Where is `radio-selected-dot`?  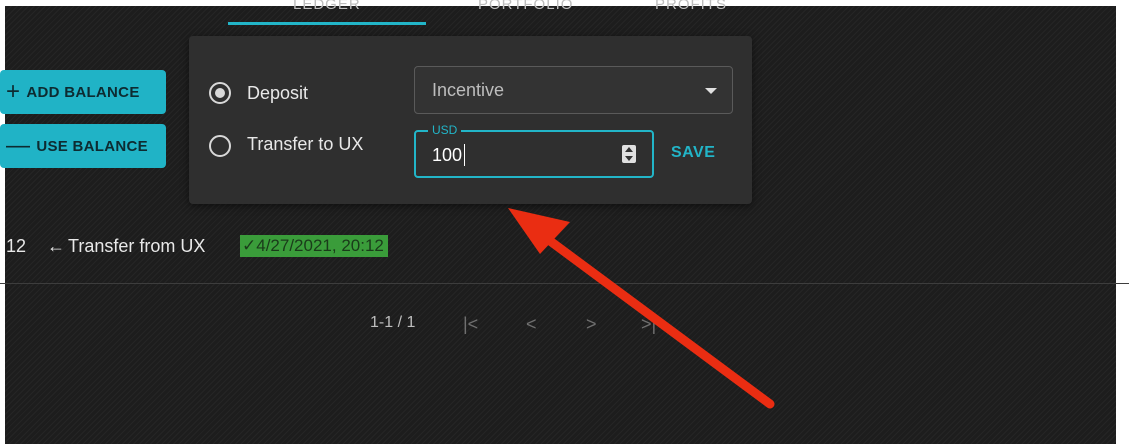 radio-selected-dot is located at coordinates (220, 93).